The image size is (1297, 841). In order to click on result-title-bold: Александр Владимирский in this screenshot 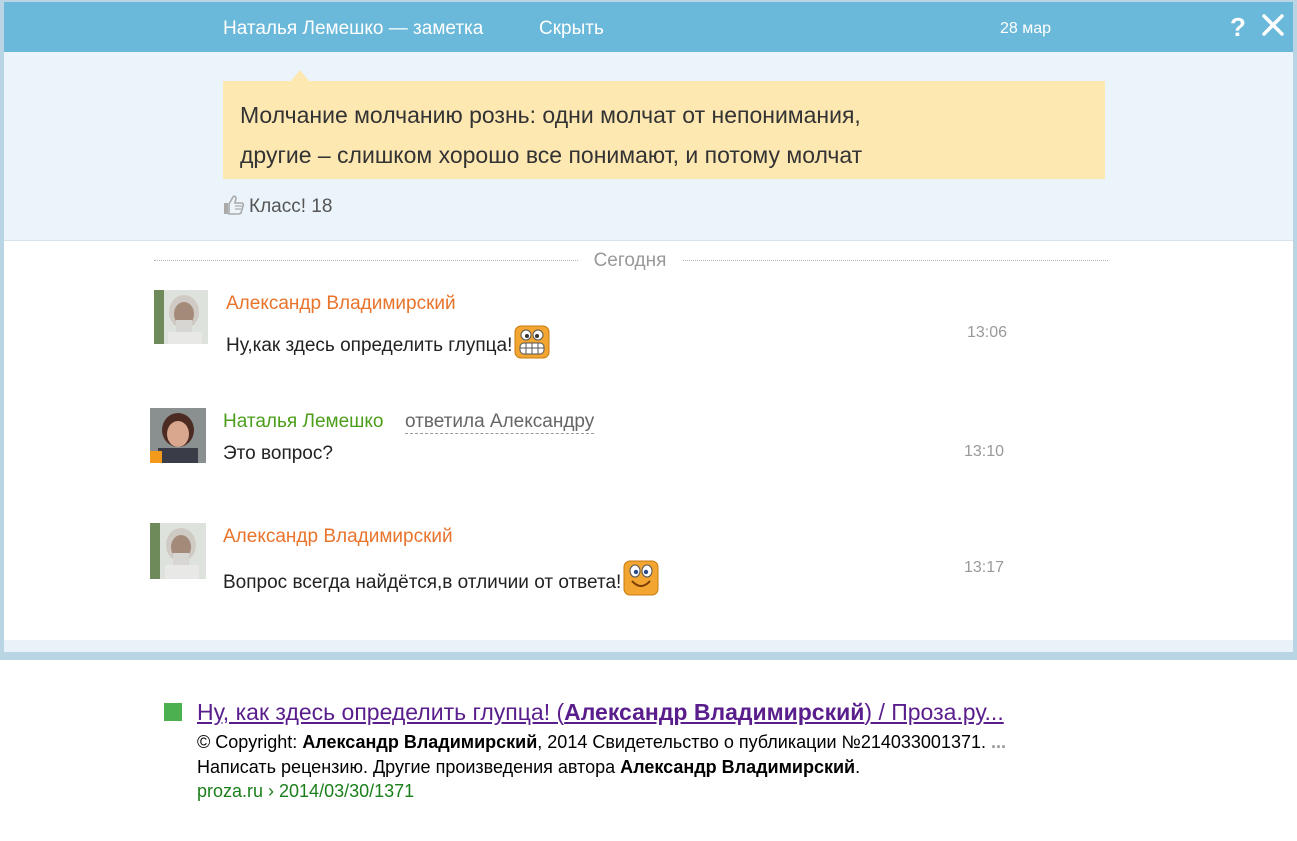, I will do `click(714, 712)`.